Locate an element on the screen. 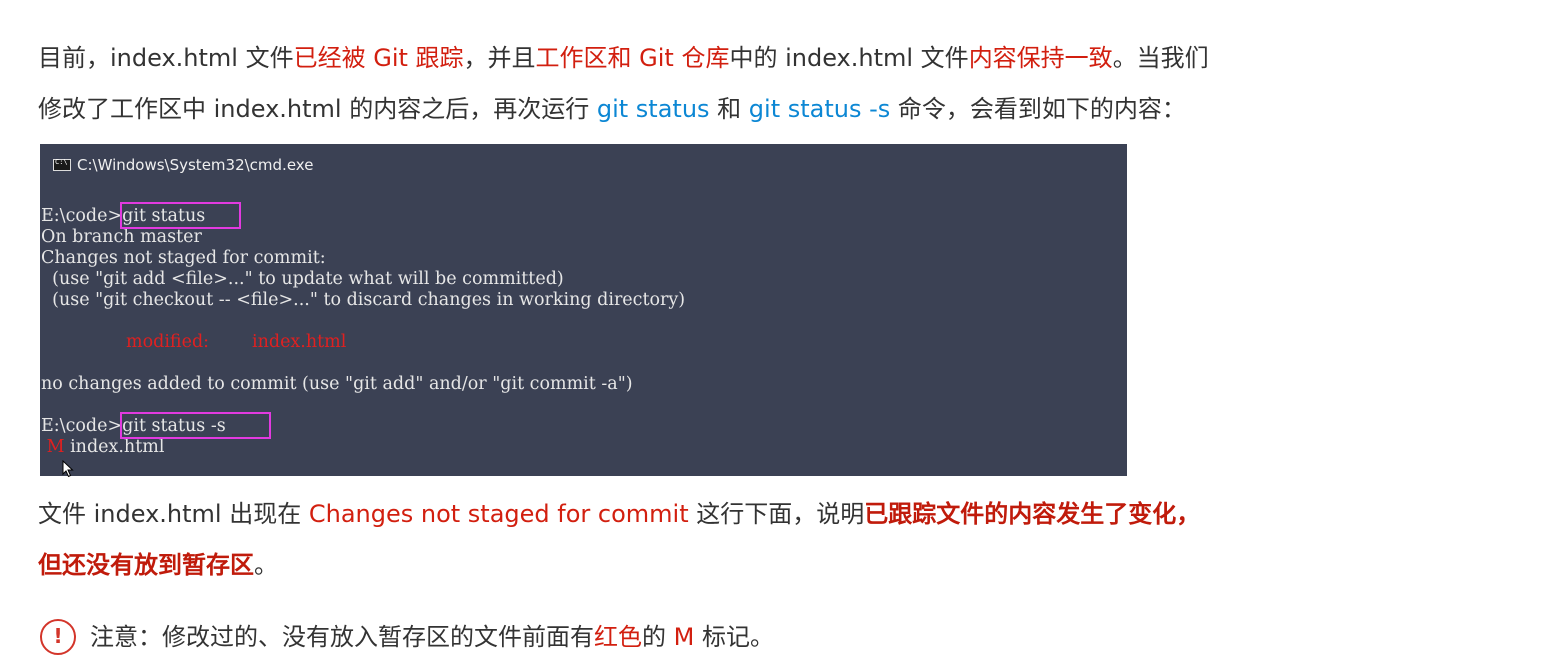 This screenshot has width=1548, height=669. notice-text: 注意：修改过的、没有放入暂存区的文件前面有红色的 M 标记。 is located at coordinates (432, 637).